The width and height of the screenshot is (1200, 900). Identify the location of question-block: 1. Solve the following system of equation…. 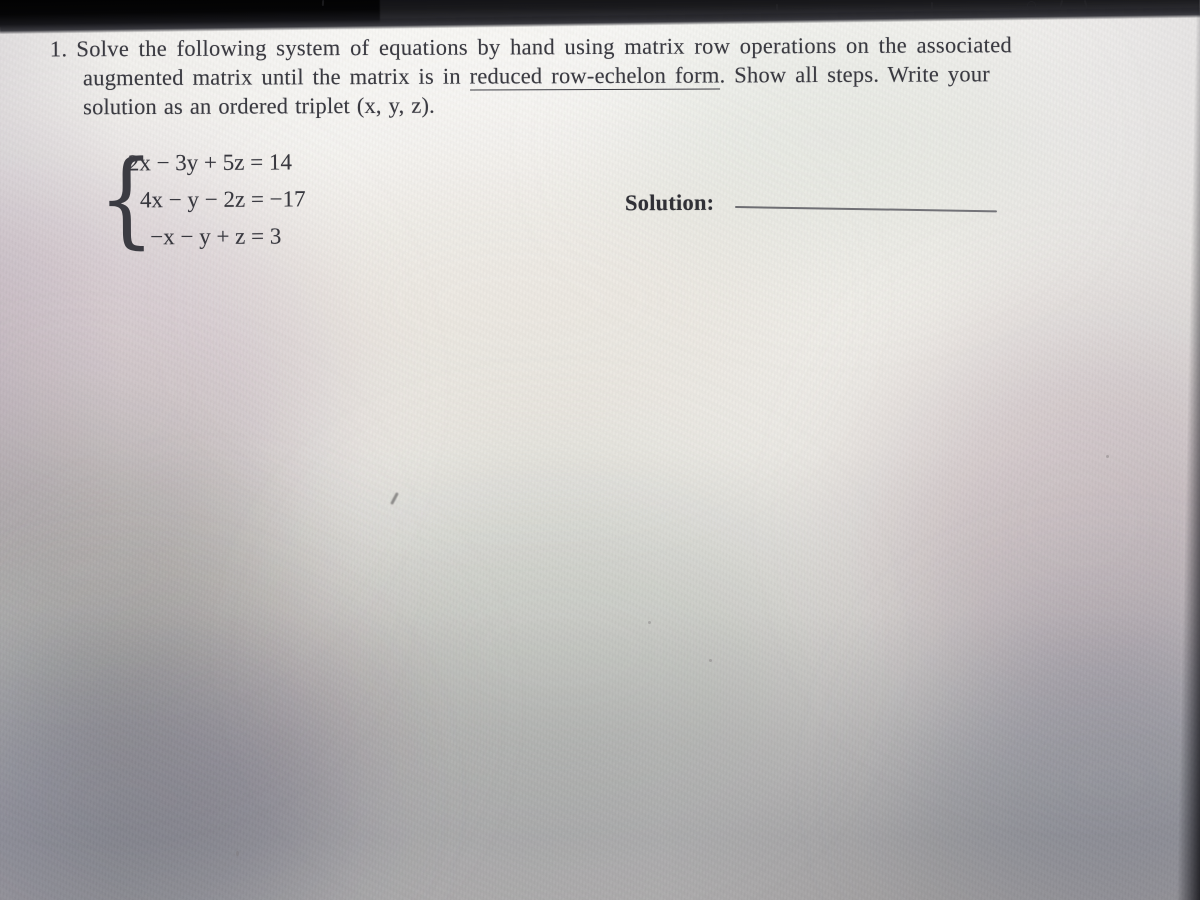
(595, 76).